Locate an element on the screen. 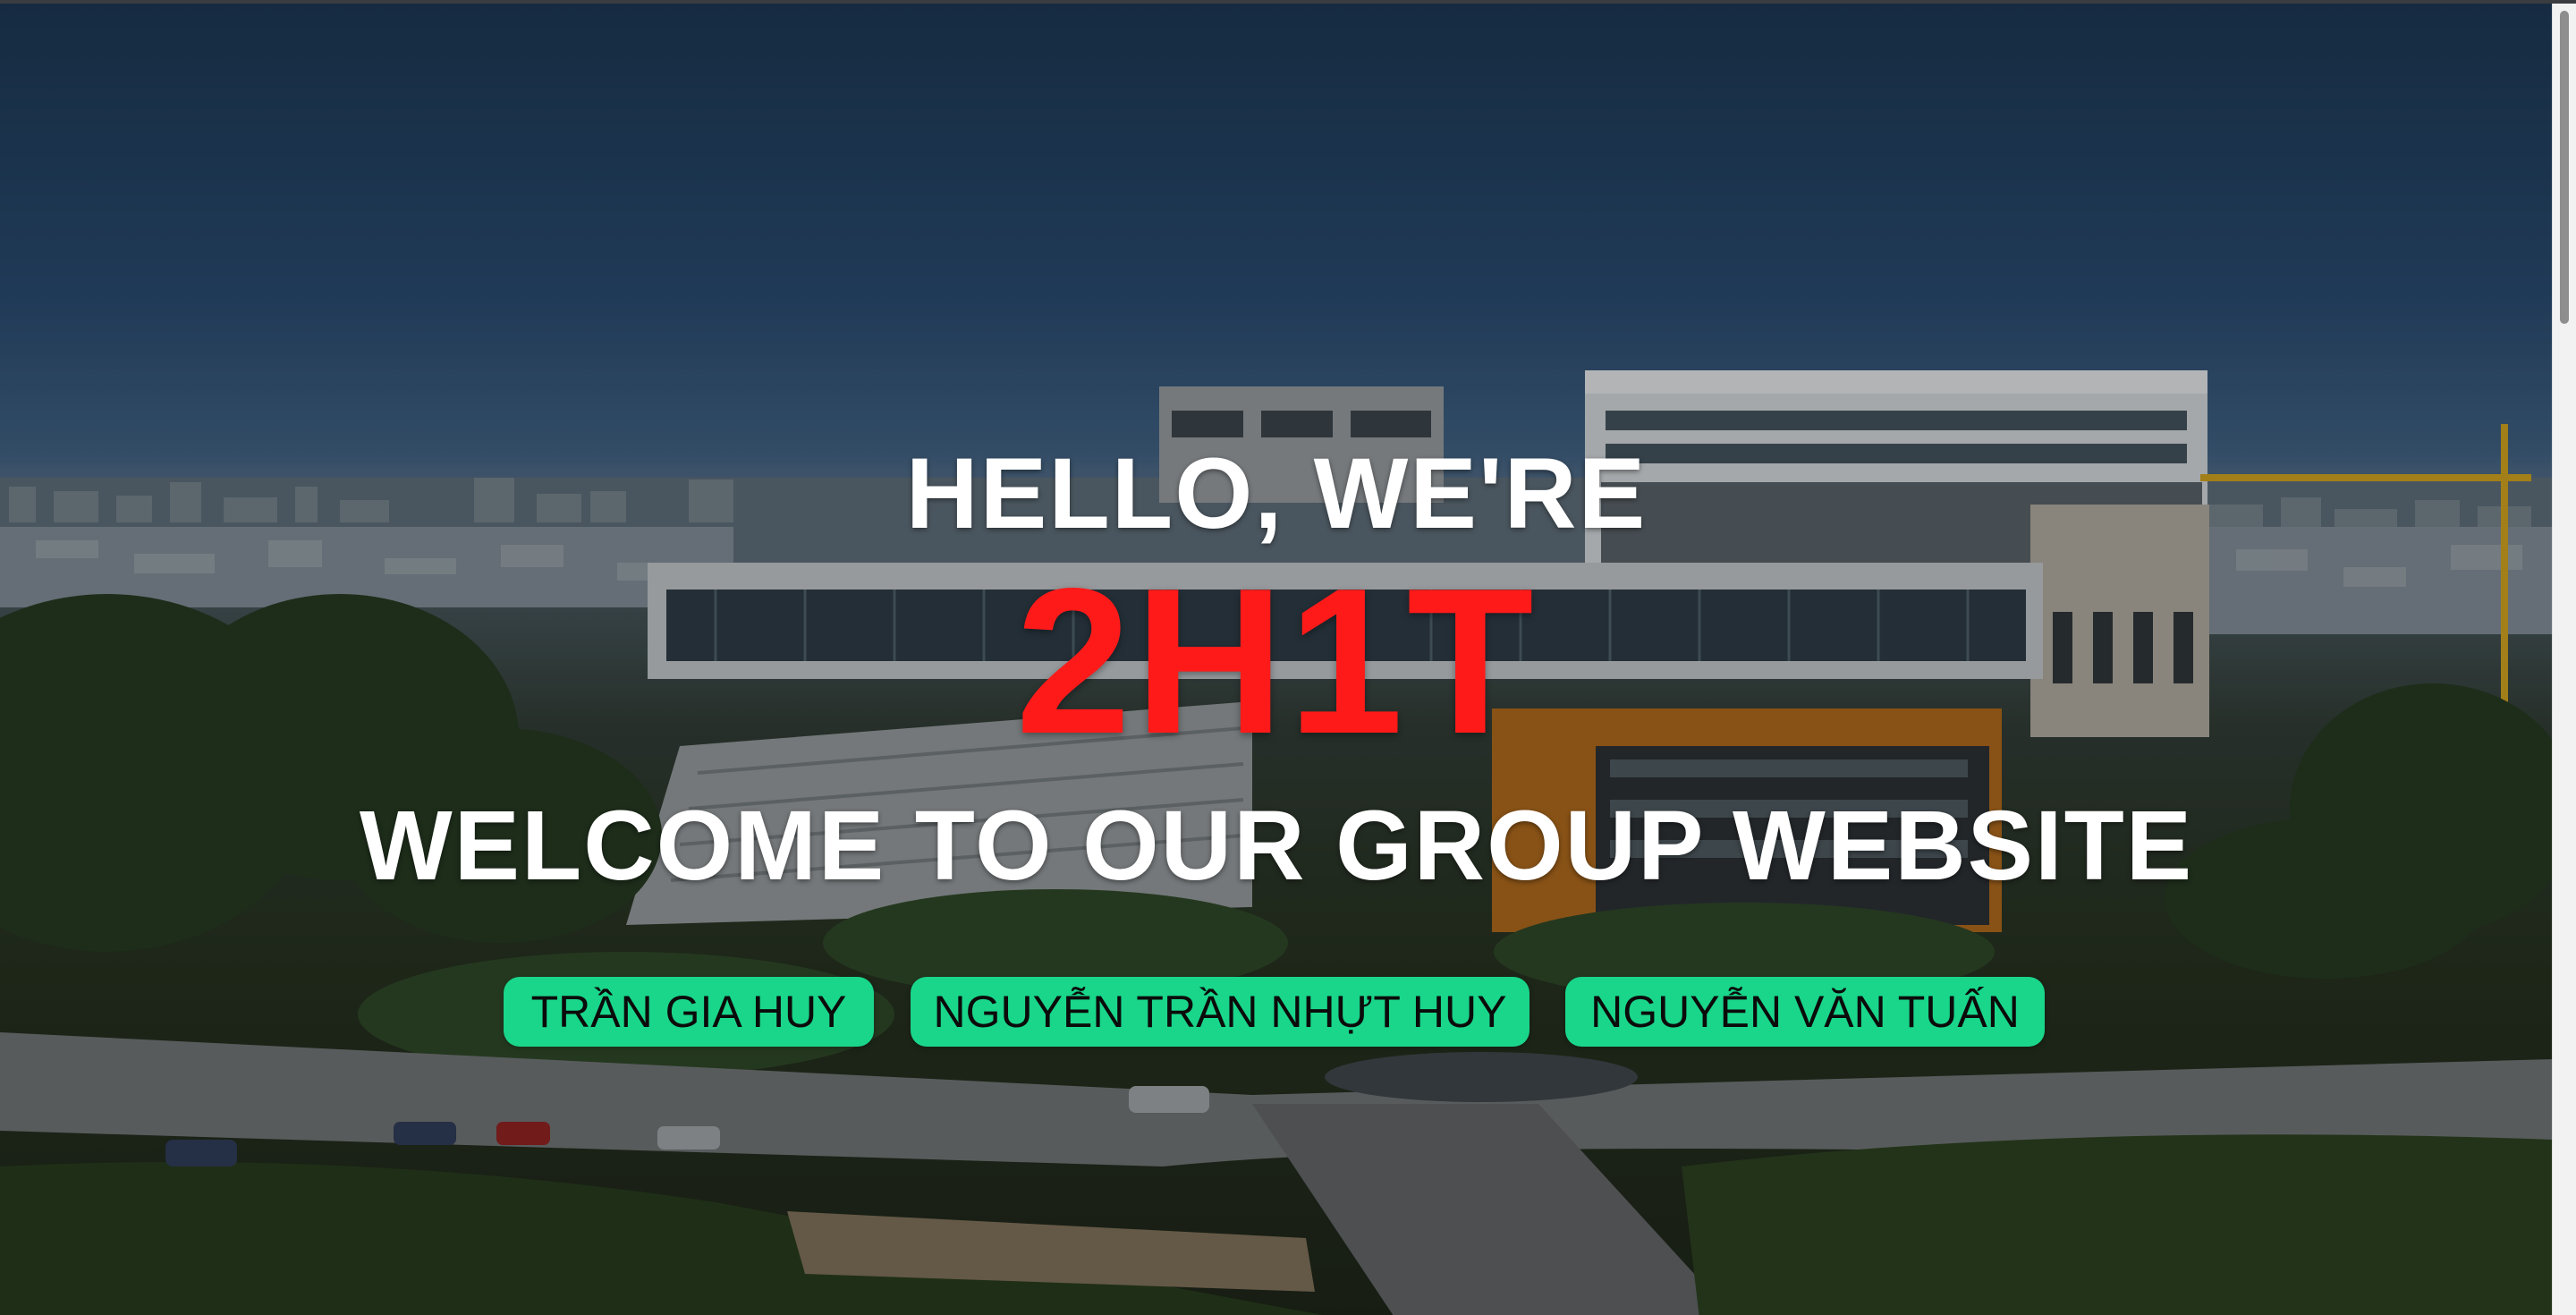  member-button-nguyen-tran-nhut-huy: NGUYỄN TRẦN NHỰT HUY is located at coordinates (1220, 1012).